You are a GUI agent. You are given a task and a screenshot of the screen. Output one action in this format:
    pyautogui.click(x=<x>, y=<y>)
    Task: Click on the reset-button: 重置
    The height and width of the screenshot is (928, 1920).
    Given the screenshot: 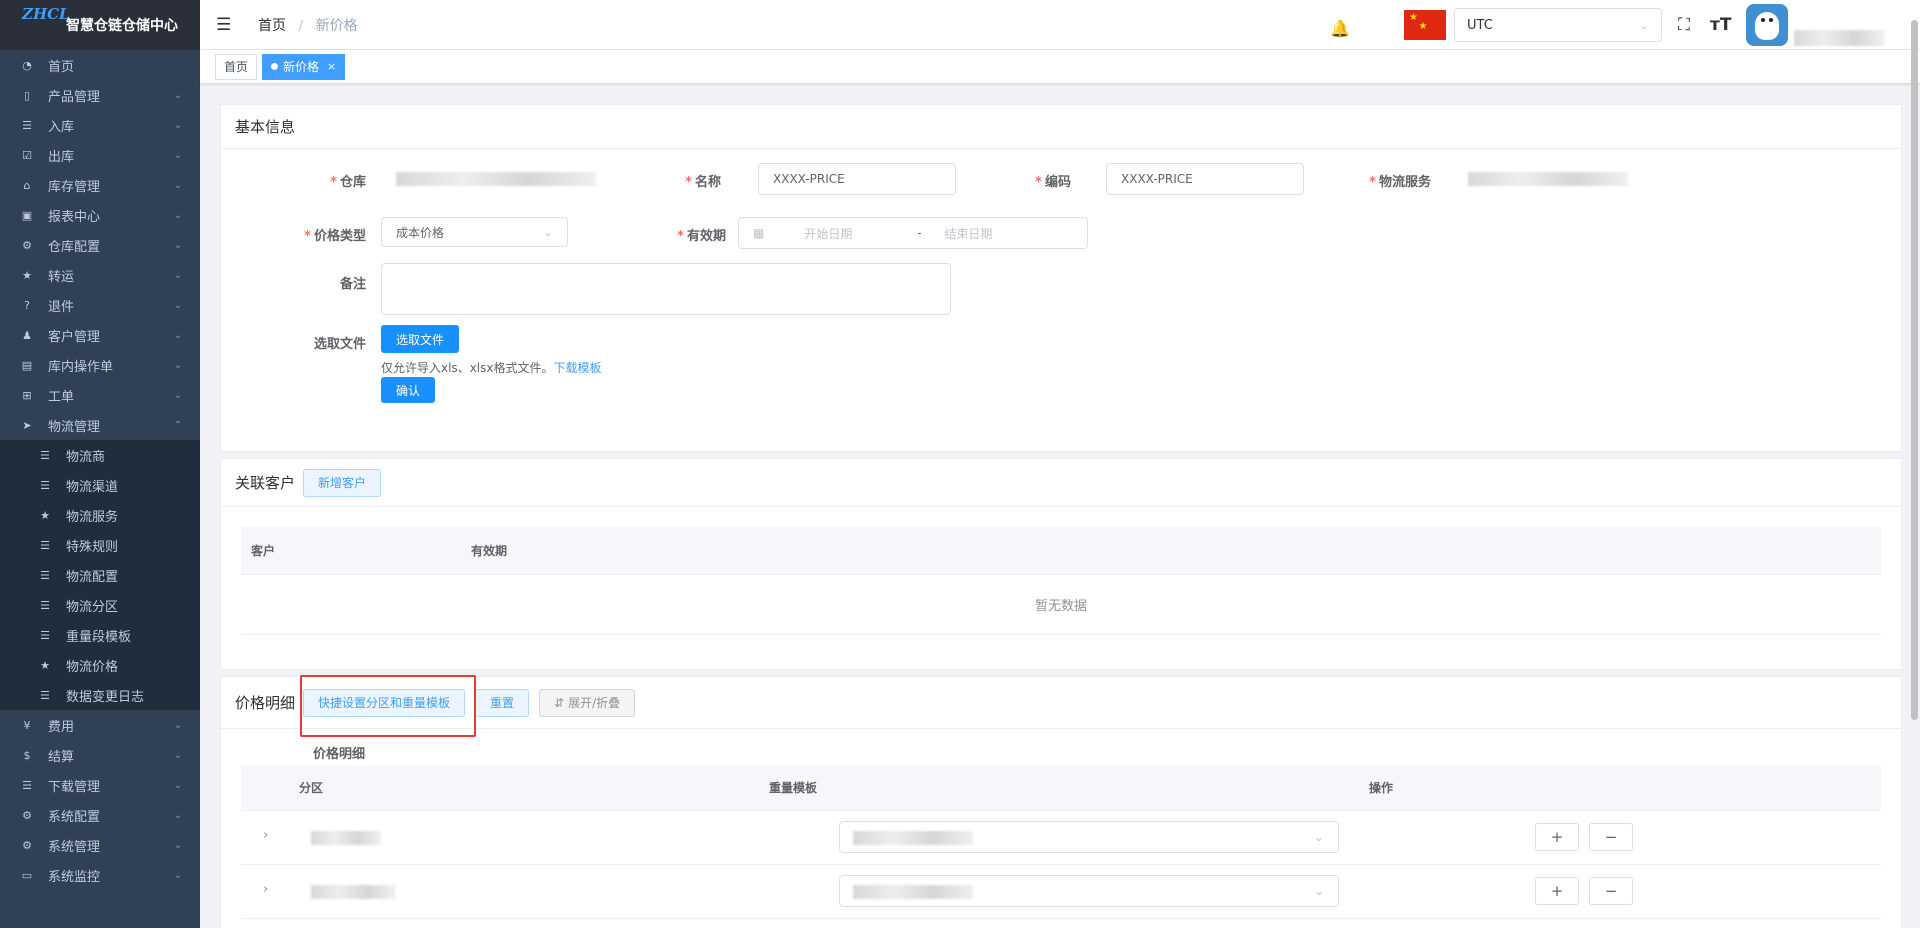 What is the action you would take?
    pyautogui.click(x=502, y=702)
    